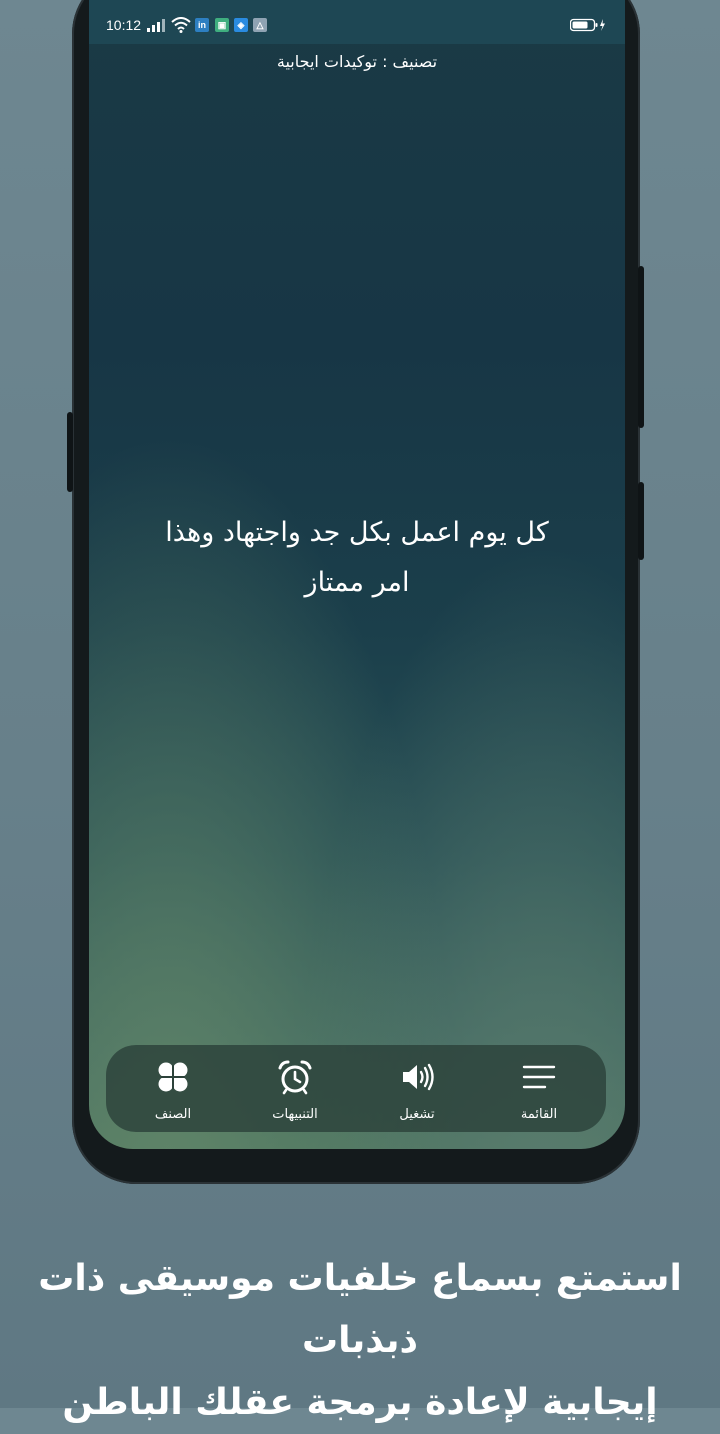  What do you see at coordinates (587, 25) in the screenshot?
I see `battery-charging-icon` at bounding box center [587, 25].